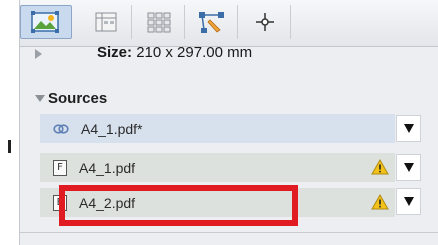 The image size is (438, 245). I want to click on doc-f-icon: F, so click(60, 167).